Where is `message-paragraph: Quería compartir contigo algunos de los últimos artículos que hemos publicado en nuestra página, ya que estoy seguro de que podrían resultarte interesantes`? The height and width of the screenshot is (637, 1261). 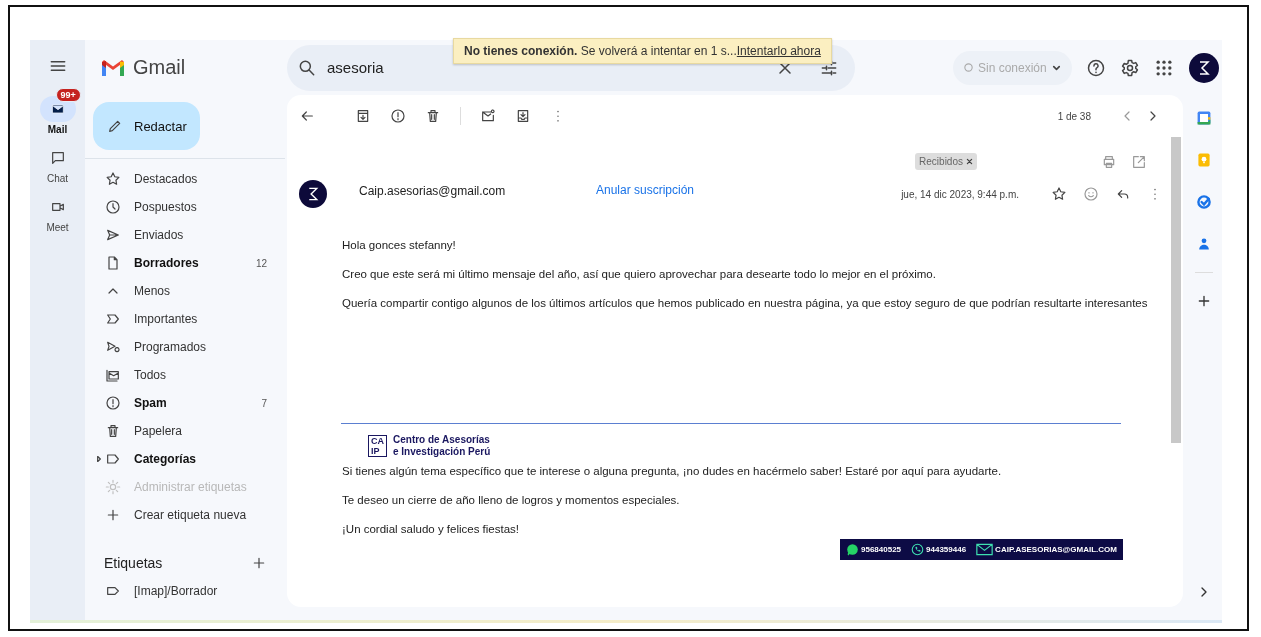
message-paragraph: Quería compartir contigo algunos de los últimos artículos que hemos publicado en nuestra página, ya que estoy seguro de que podrían resultarte interesantes is located at coordinates (745, 303).